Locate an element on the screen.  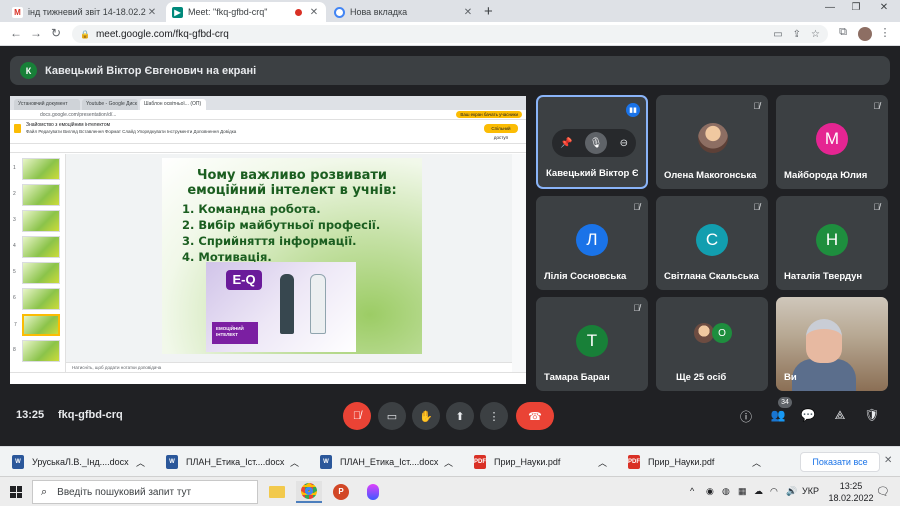
pin-icon: 📌 is located at coordinates (566, 143).